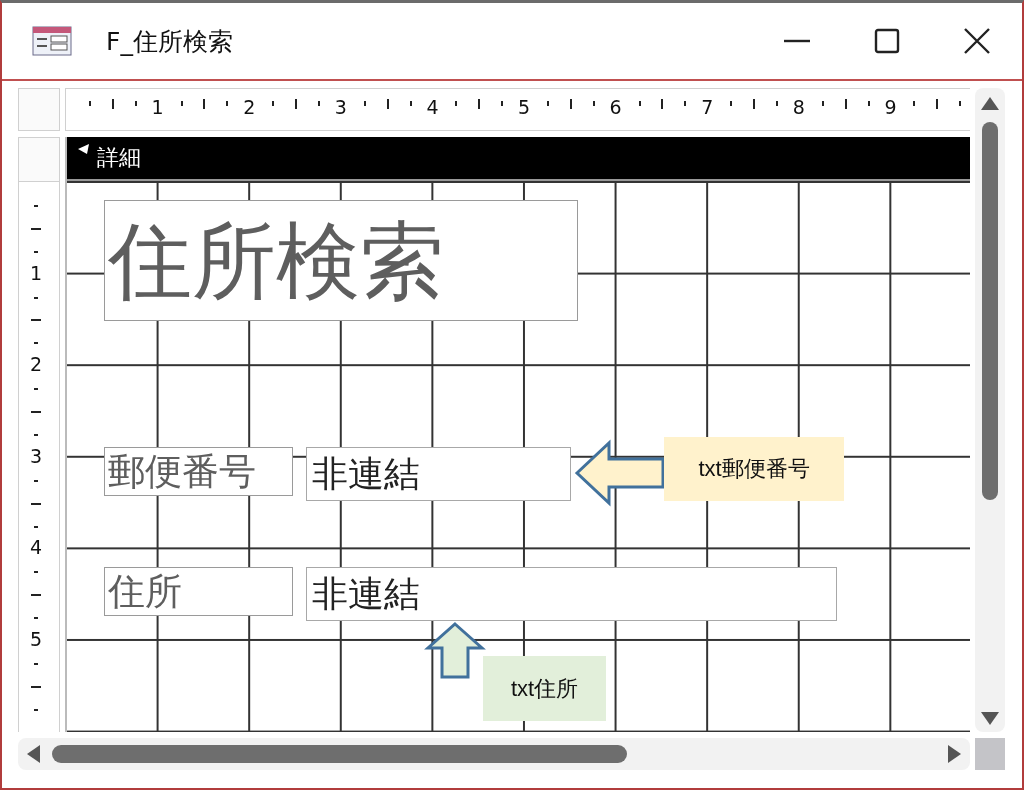 The height and width of the screenshot is (790, 1024). Describe the element at coordinates (990, 754) in the screenshot. I see `scrollbar-corner` at that location.